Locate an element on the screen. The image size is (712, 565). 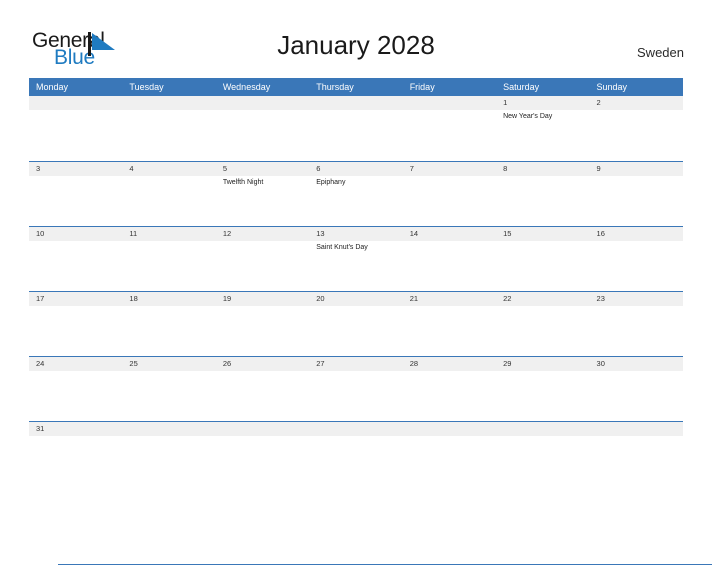
day-number: 31 is located at coordinates (75, 429).